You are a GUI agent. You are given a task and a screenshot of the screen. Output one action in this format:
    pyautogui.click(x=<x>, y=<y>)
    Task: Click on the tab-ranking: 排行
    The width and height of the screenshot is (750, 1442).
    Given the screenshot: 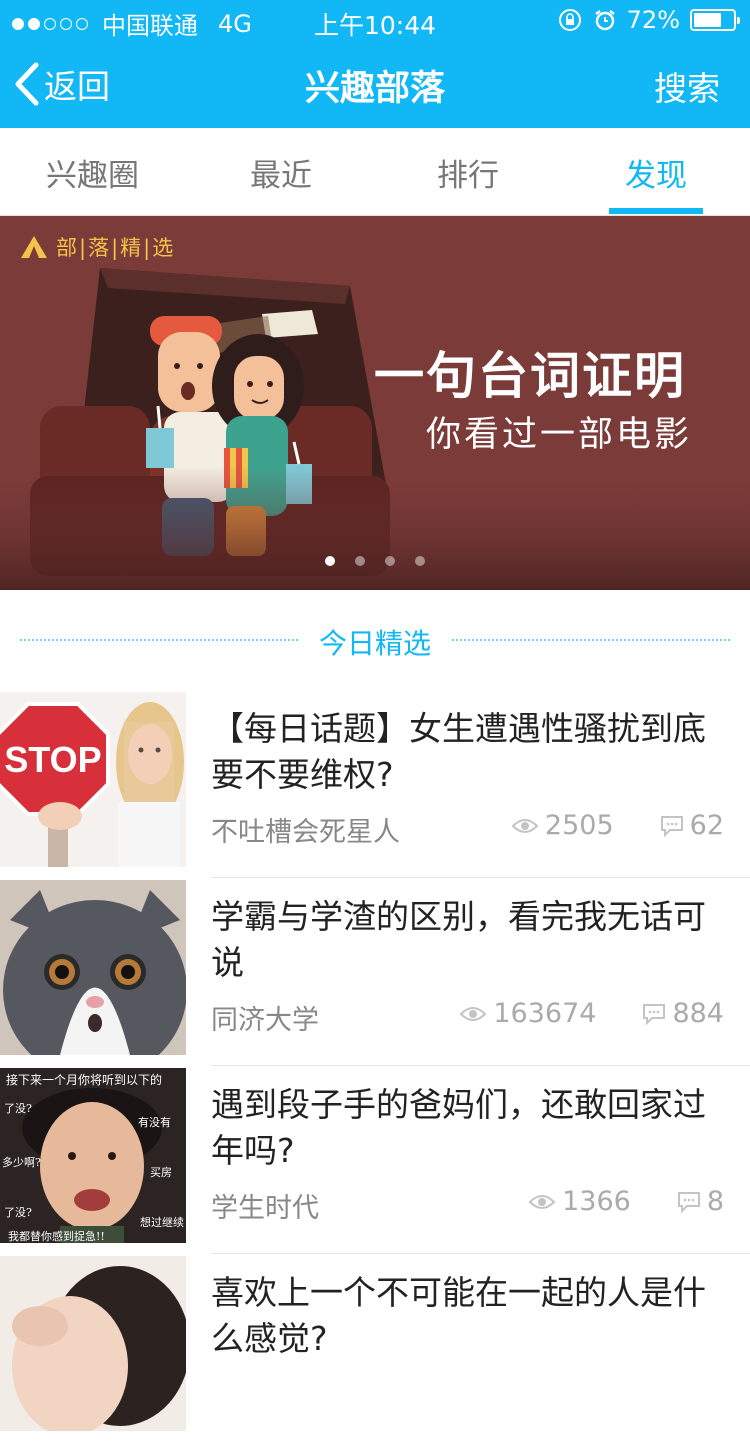 What is the action you would take?
    pyautogui.click(x=468, y=172)
    